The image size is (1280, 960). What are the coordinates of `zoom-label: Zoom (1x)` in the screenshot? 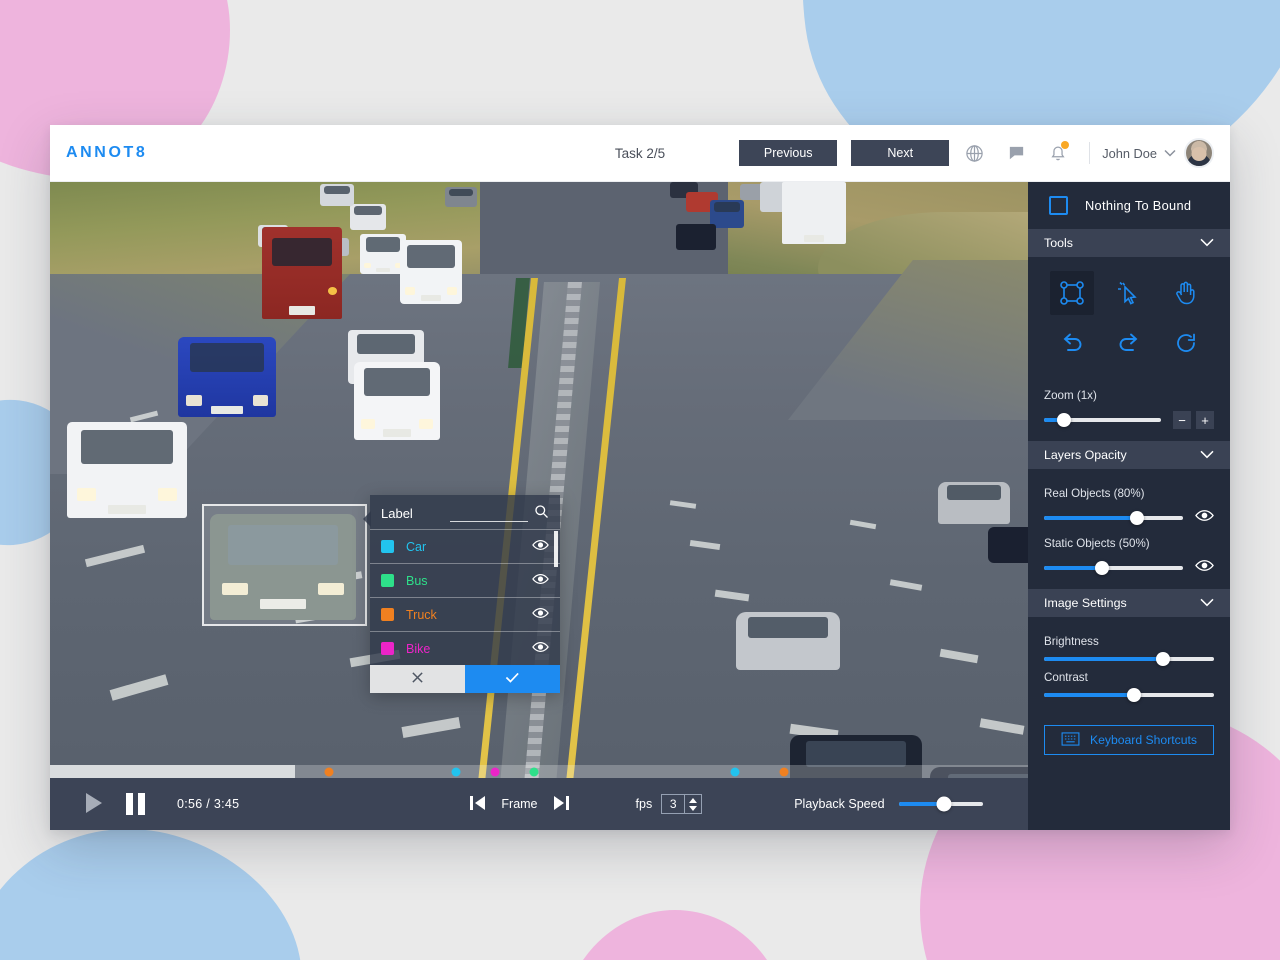 It's located at (1070, 395).